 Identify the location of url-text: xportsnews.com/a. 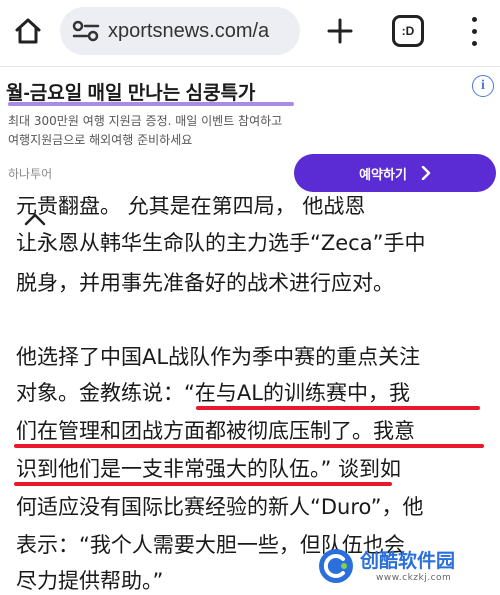
(188, 31).